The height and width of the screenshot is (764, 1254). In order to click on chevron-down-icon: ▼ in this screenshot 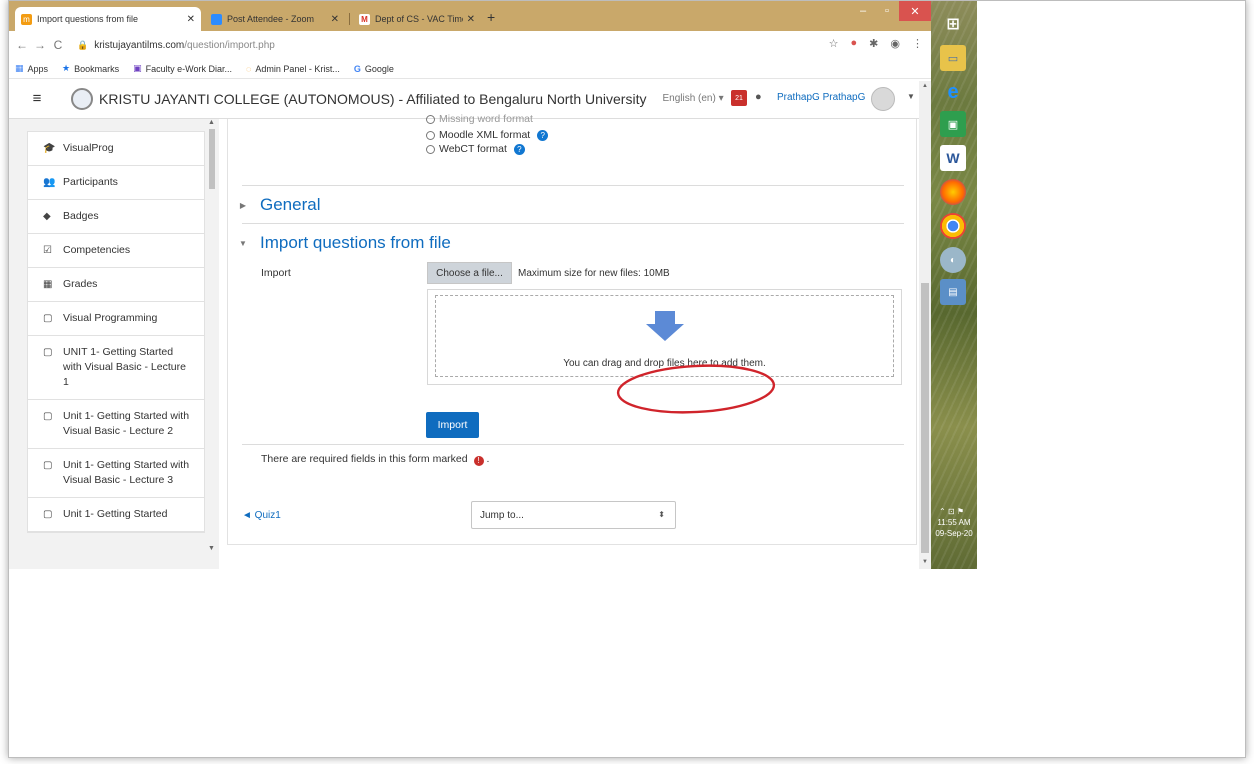, I will do `click(911, 96)`.